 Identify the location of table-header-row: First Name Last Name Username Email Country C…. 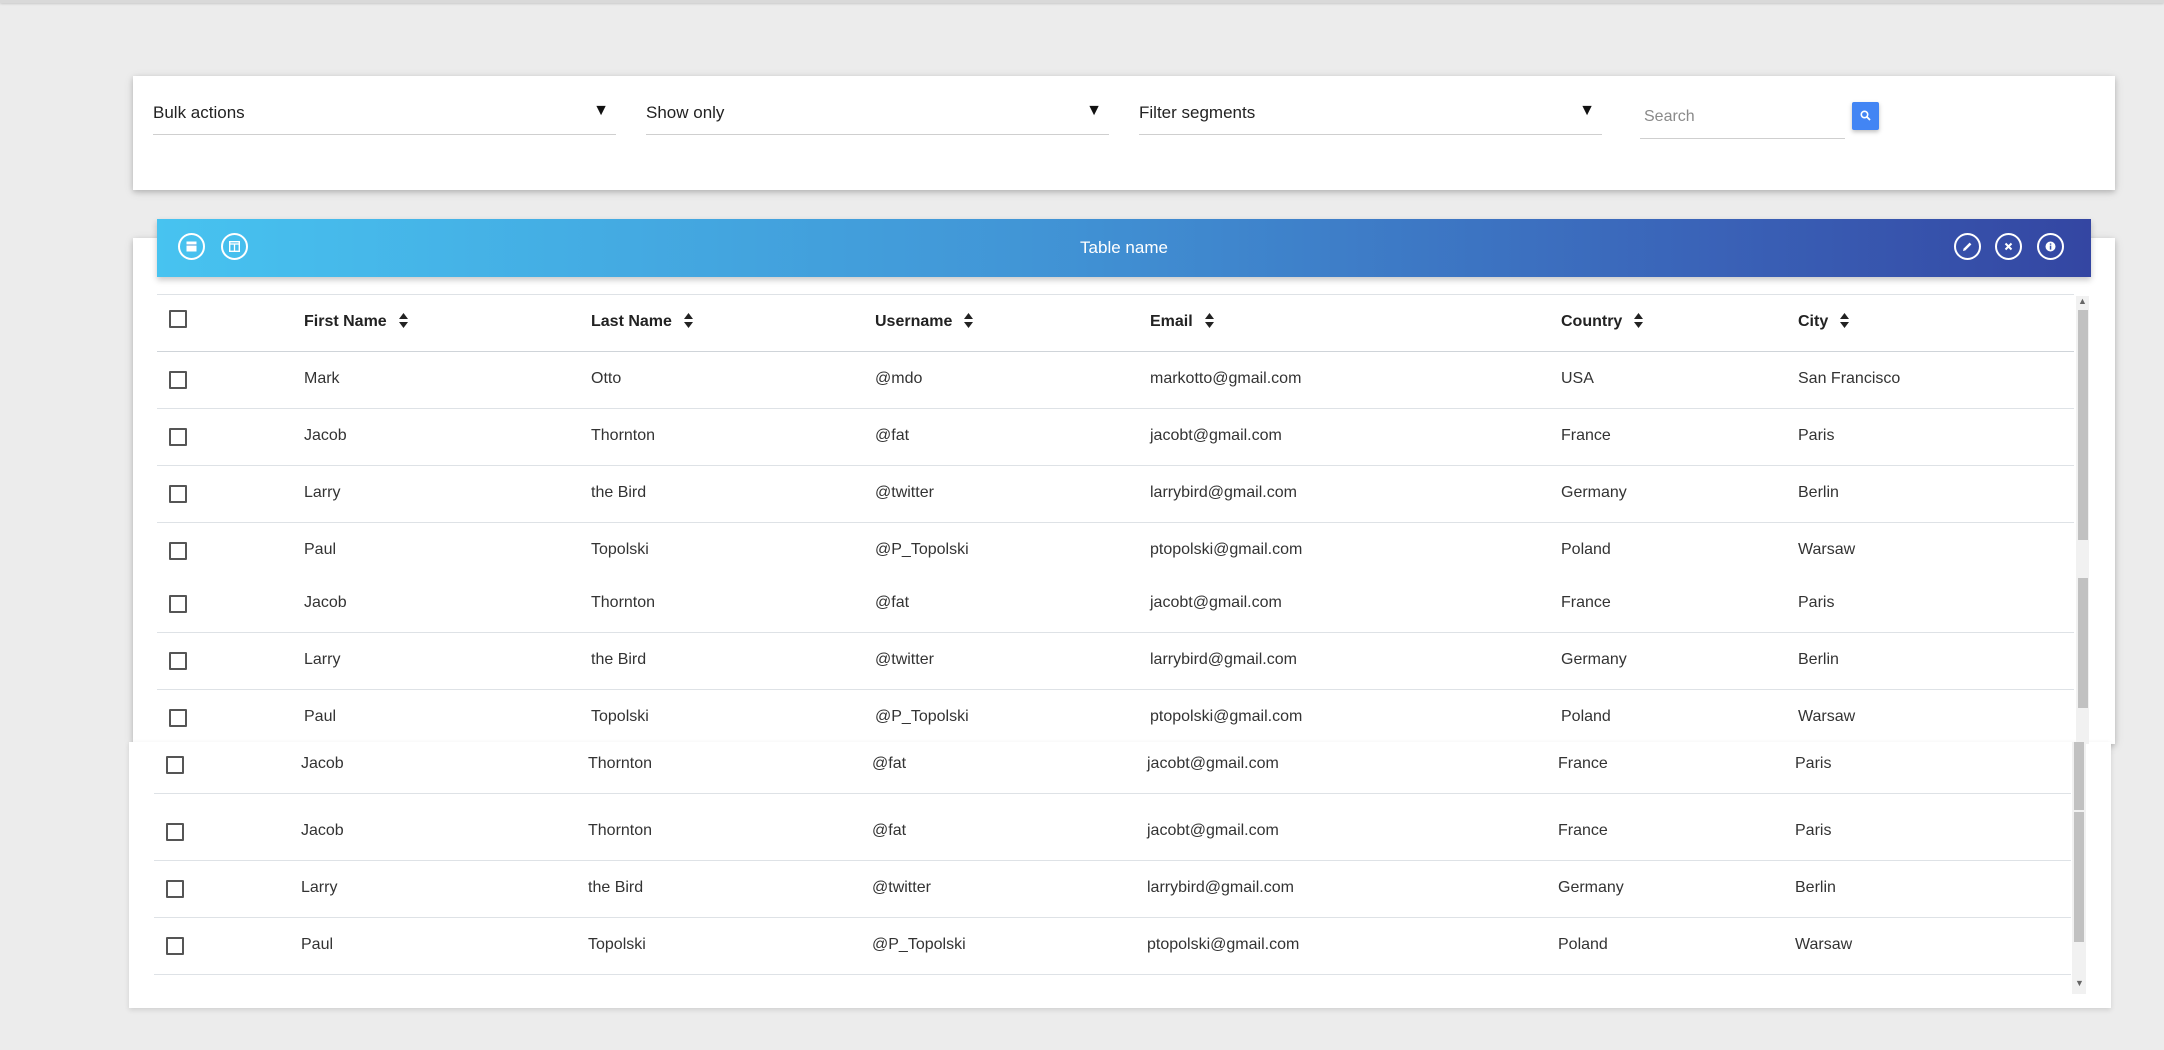
(1115, 323).